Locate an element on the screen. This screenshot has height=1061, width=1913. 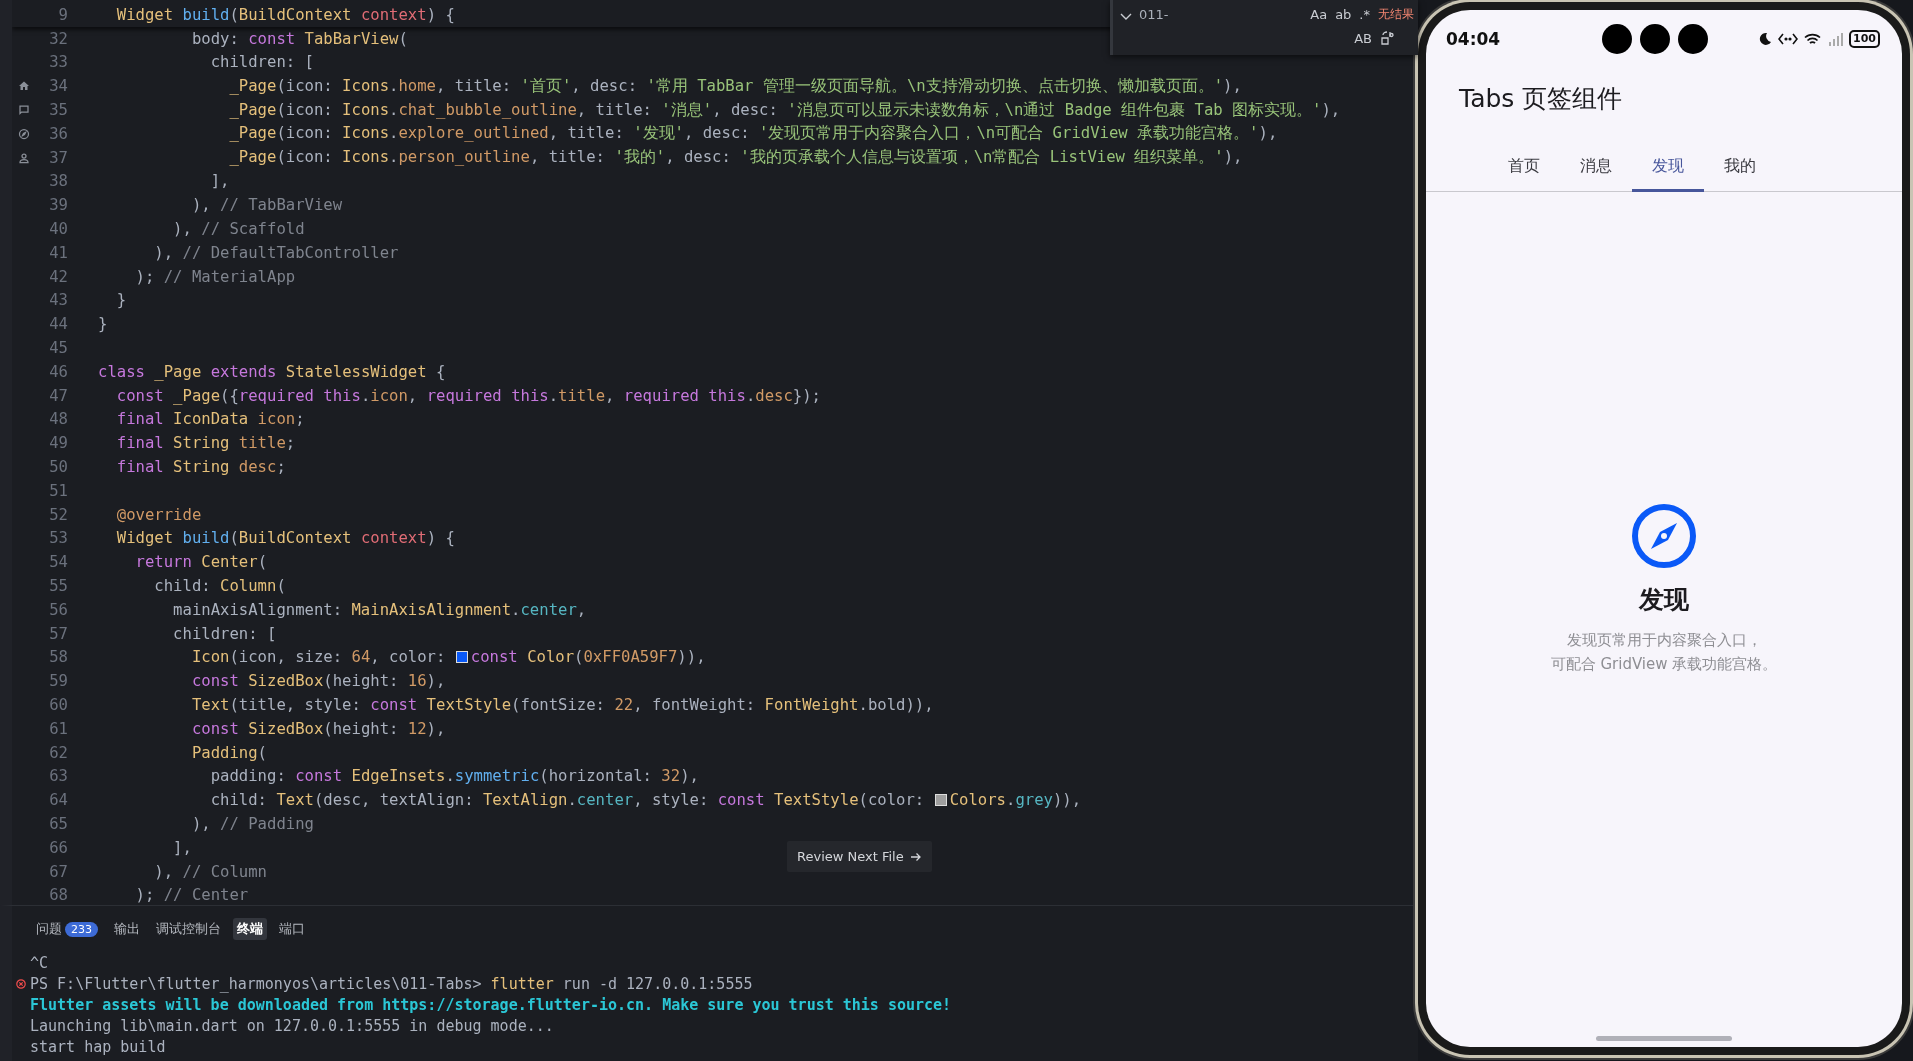
terminal-line: start hap build is located at coordinates (98, 1046).